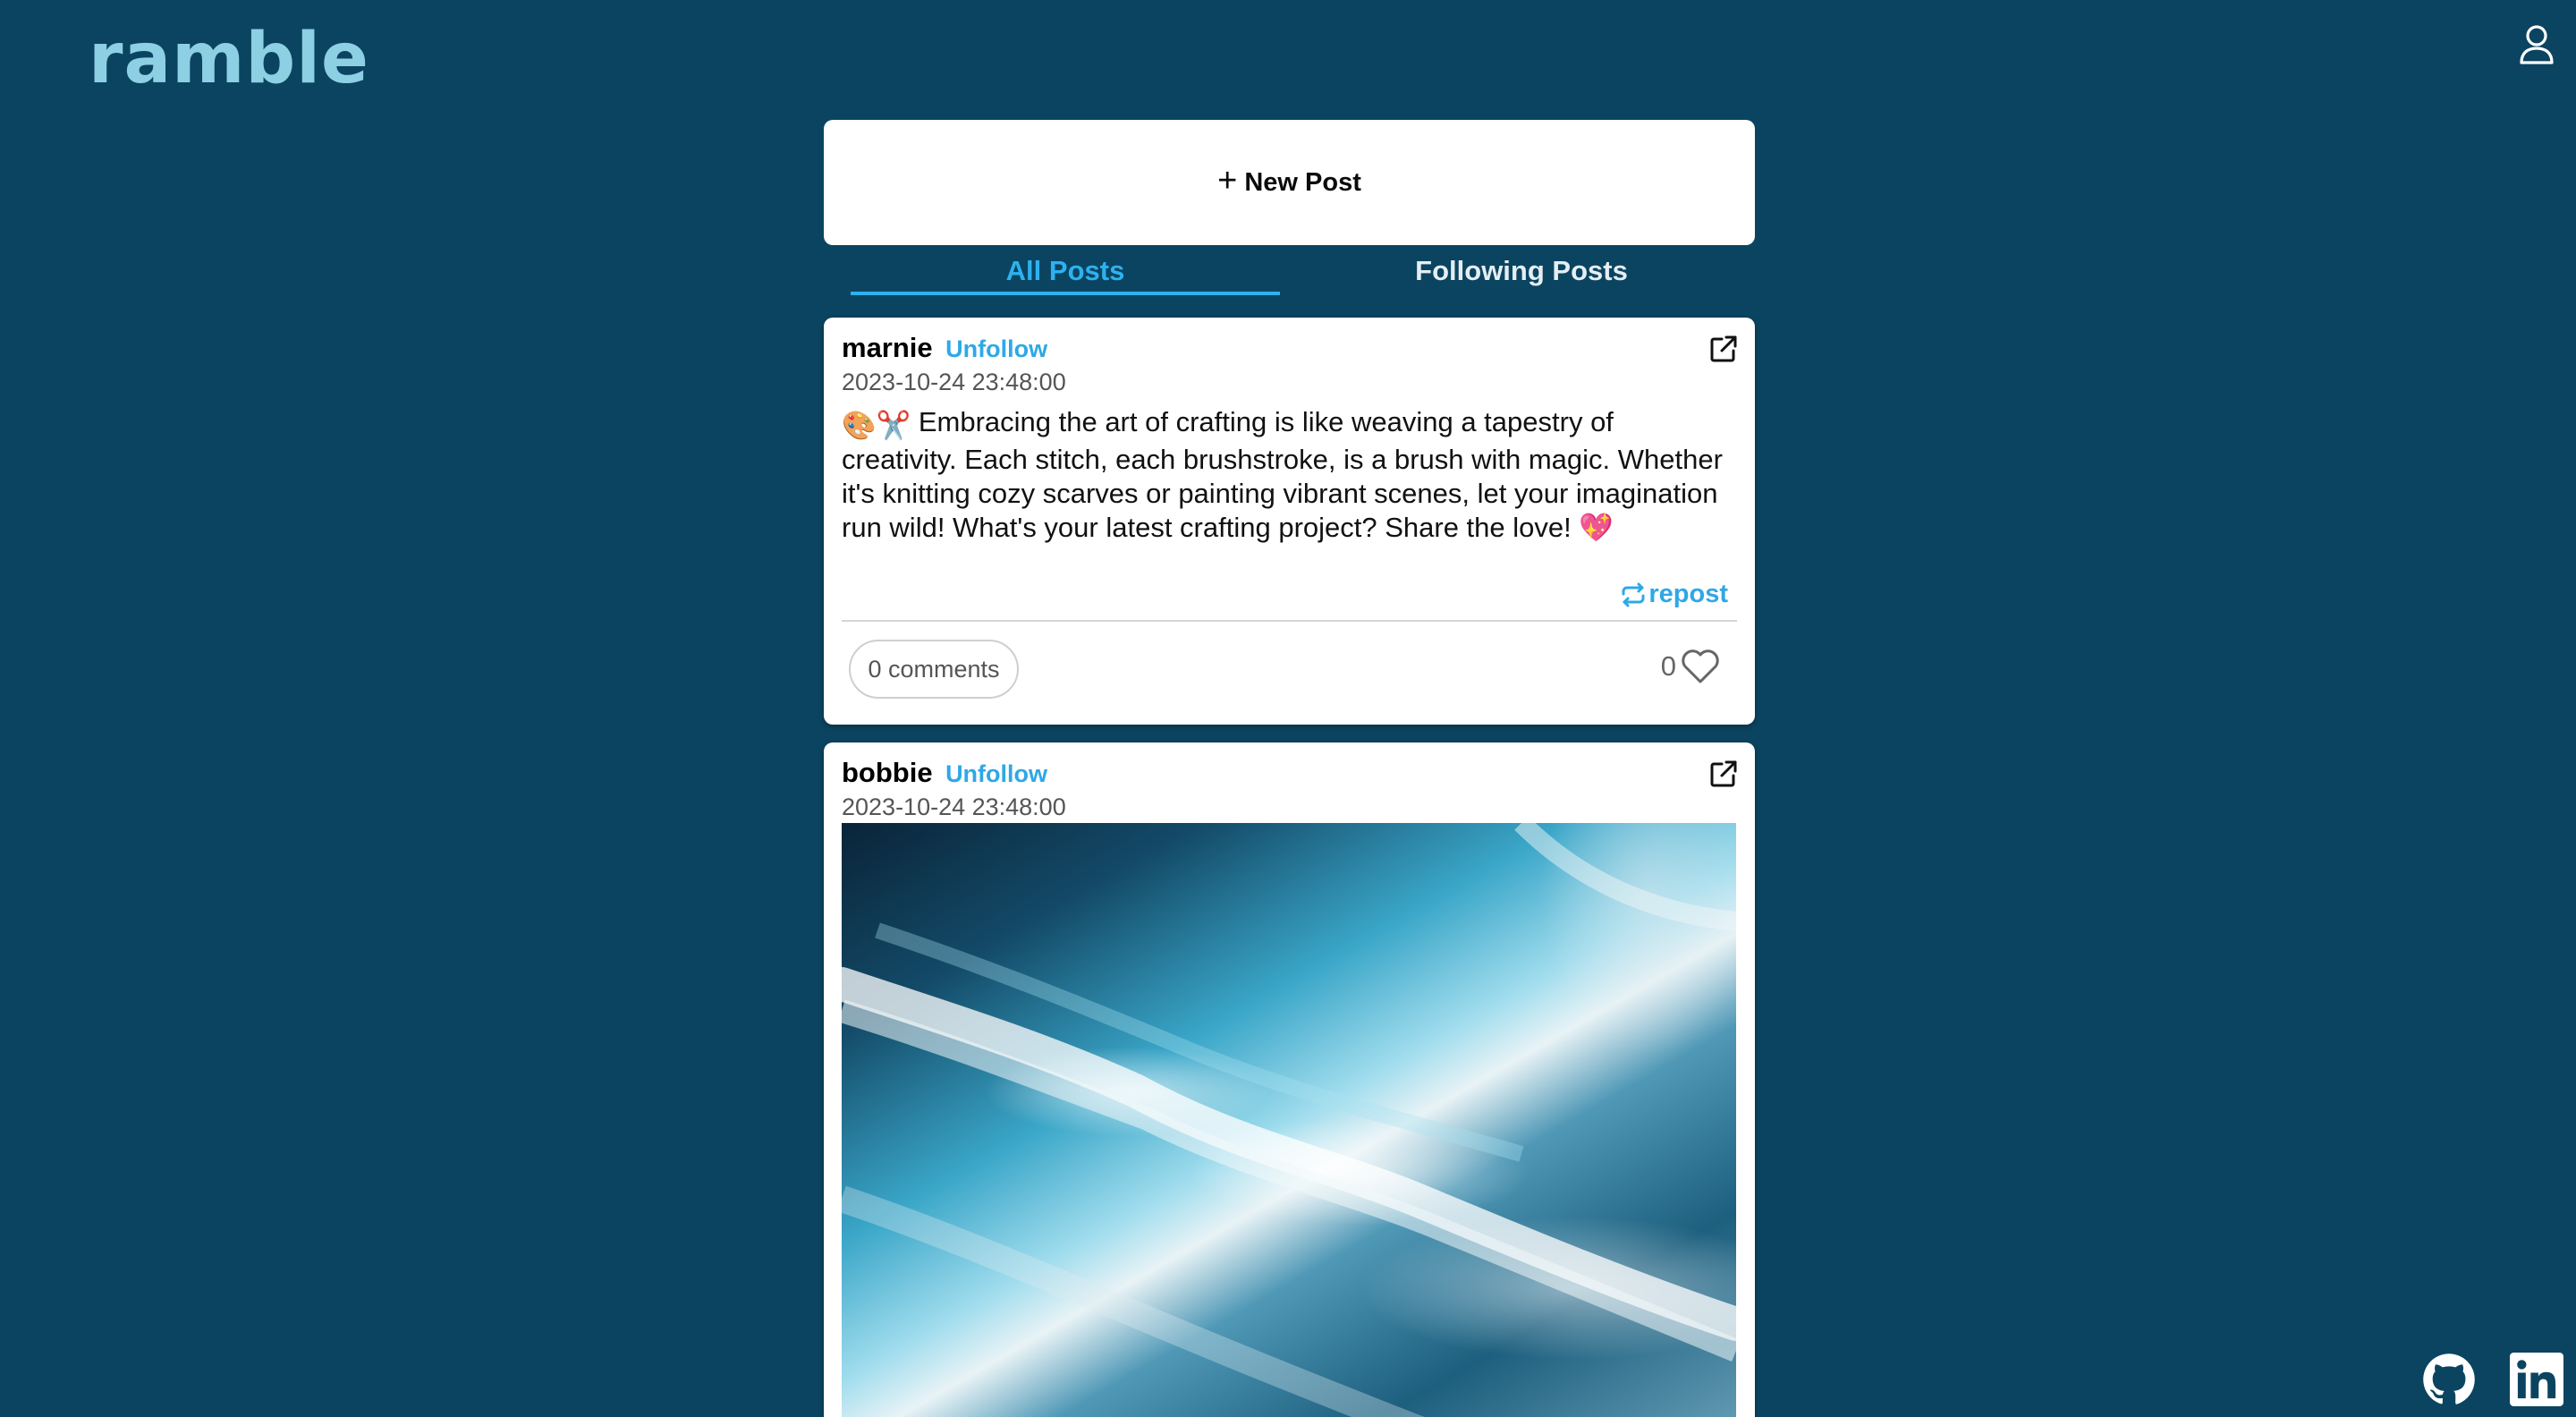  What do you see at coordinates (229, 59) in the screenshot?
I see `app-logo: ramble` at bounding box center [229, 59].